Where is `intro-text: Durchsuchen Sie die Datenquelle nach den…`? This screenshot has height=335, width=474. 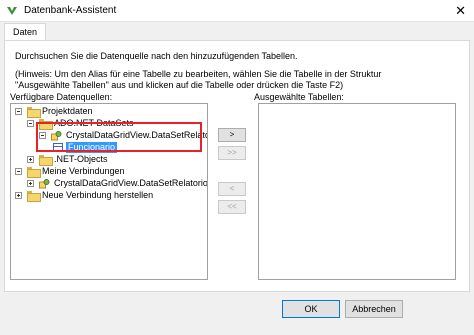
intro-text: Durchsuchen Sie die Datenquelle nach den… is located at coordinates (156, 56).